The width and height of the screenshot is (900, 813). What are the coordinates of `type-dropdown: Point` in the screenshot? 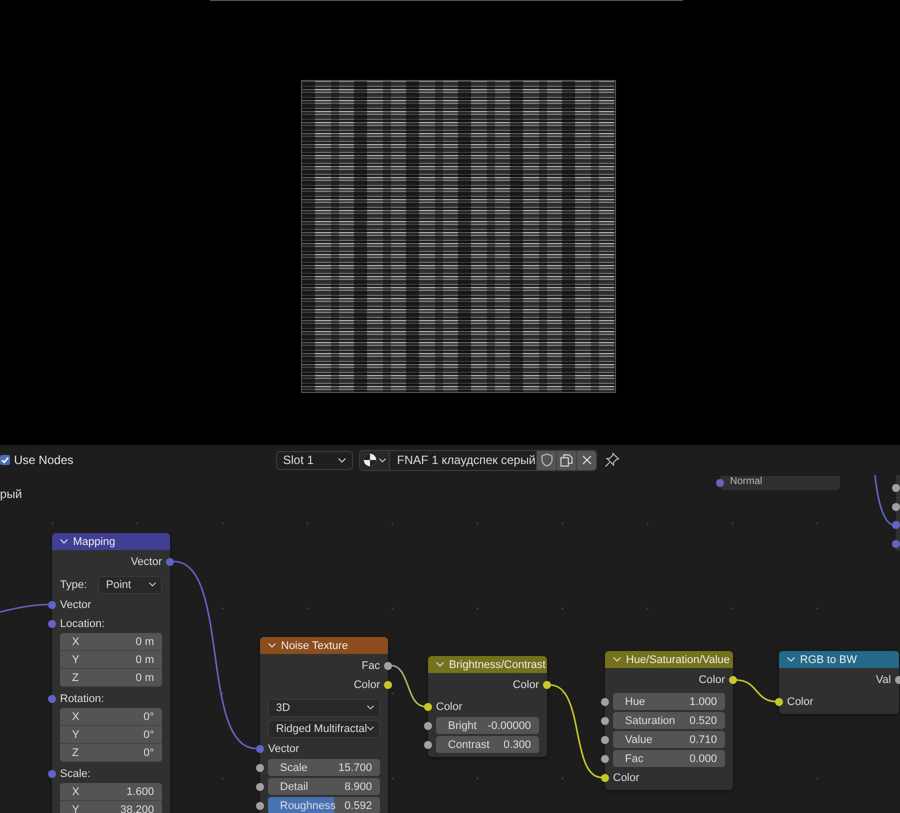 It's located at (130, 585).